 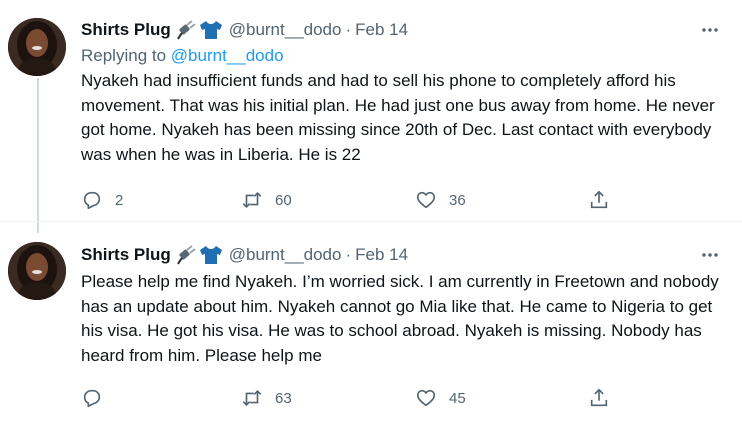 What do you see at coordinates (119, 200) in the screenshot?
I see `reply-count: 2` at bounding box center [119, 200].